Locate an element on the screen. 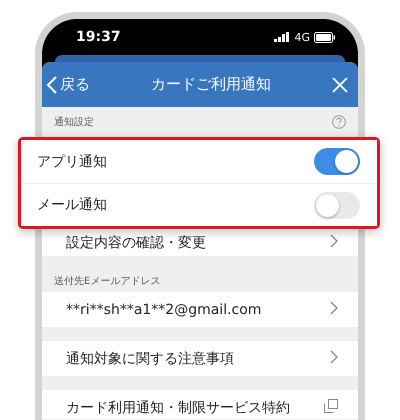 The height and width of the screenshot is (420, 400). back-button: 戻る is located at coordinates (68, 84).